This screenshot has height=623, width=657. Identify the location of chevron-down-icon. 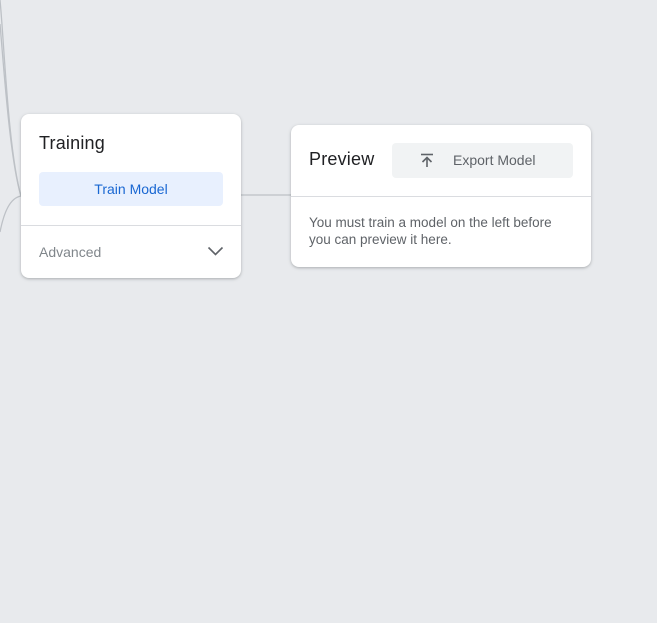
(215, 251).